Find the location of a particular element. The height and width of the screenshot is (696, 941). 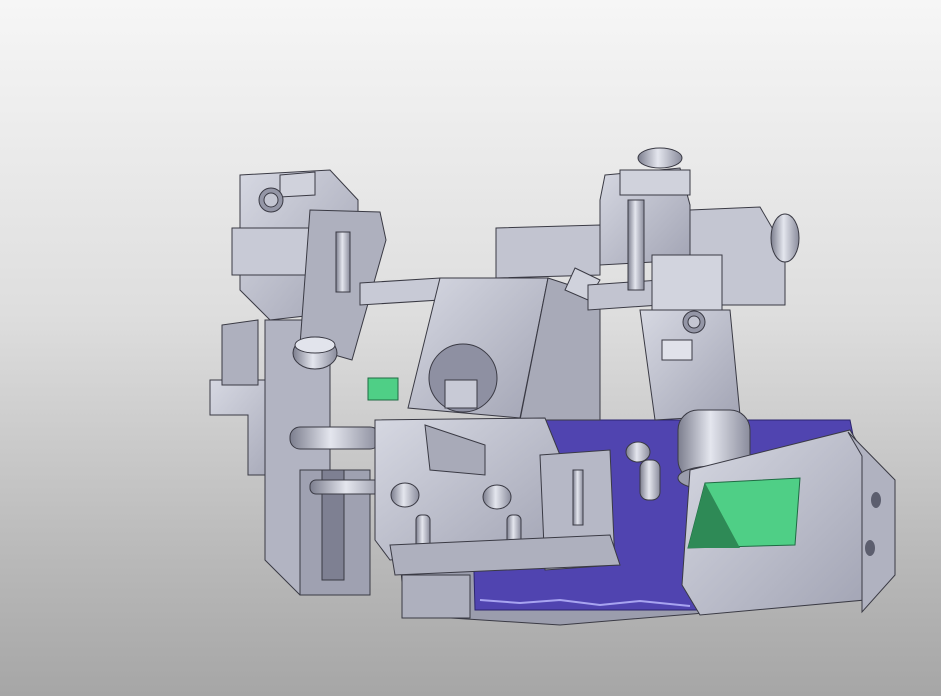

vertical-shaft is located at coordinates (578, 497).